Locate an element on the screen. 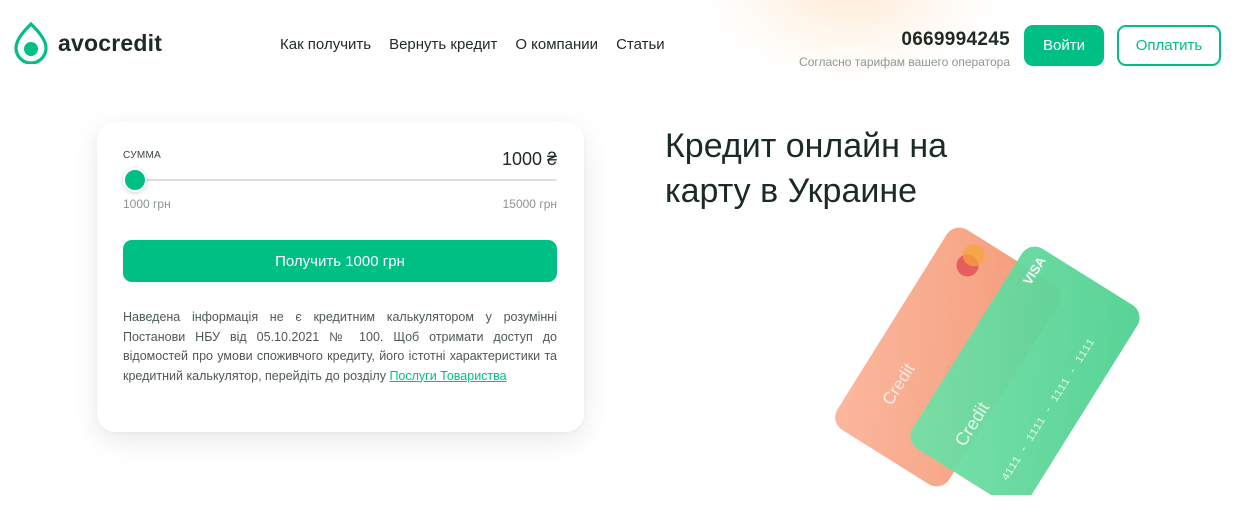 The image size is (1250, 526). phone-number: 0669994245 is located at coordinates (904, 40).